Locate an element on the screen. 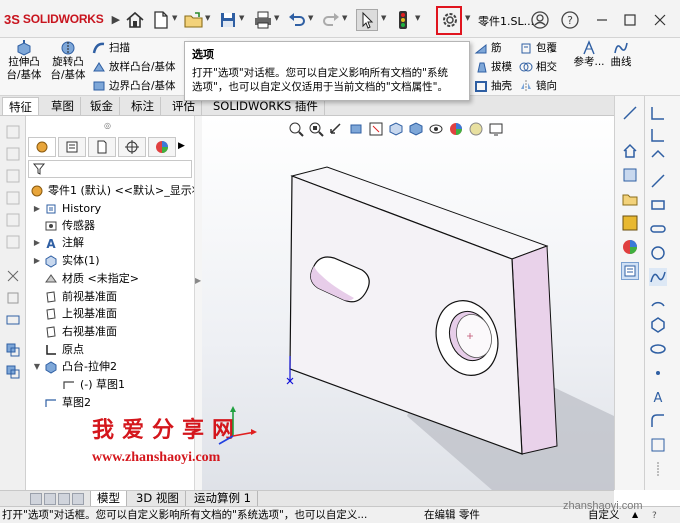 The image size is (680, 524). collapse-panel-icon: ▶ is located at coordinates (198, 280).